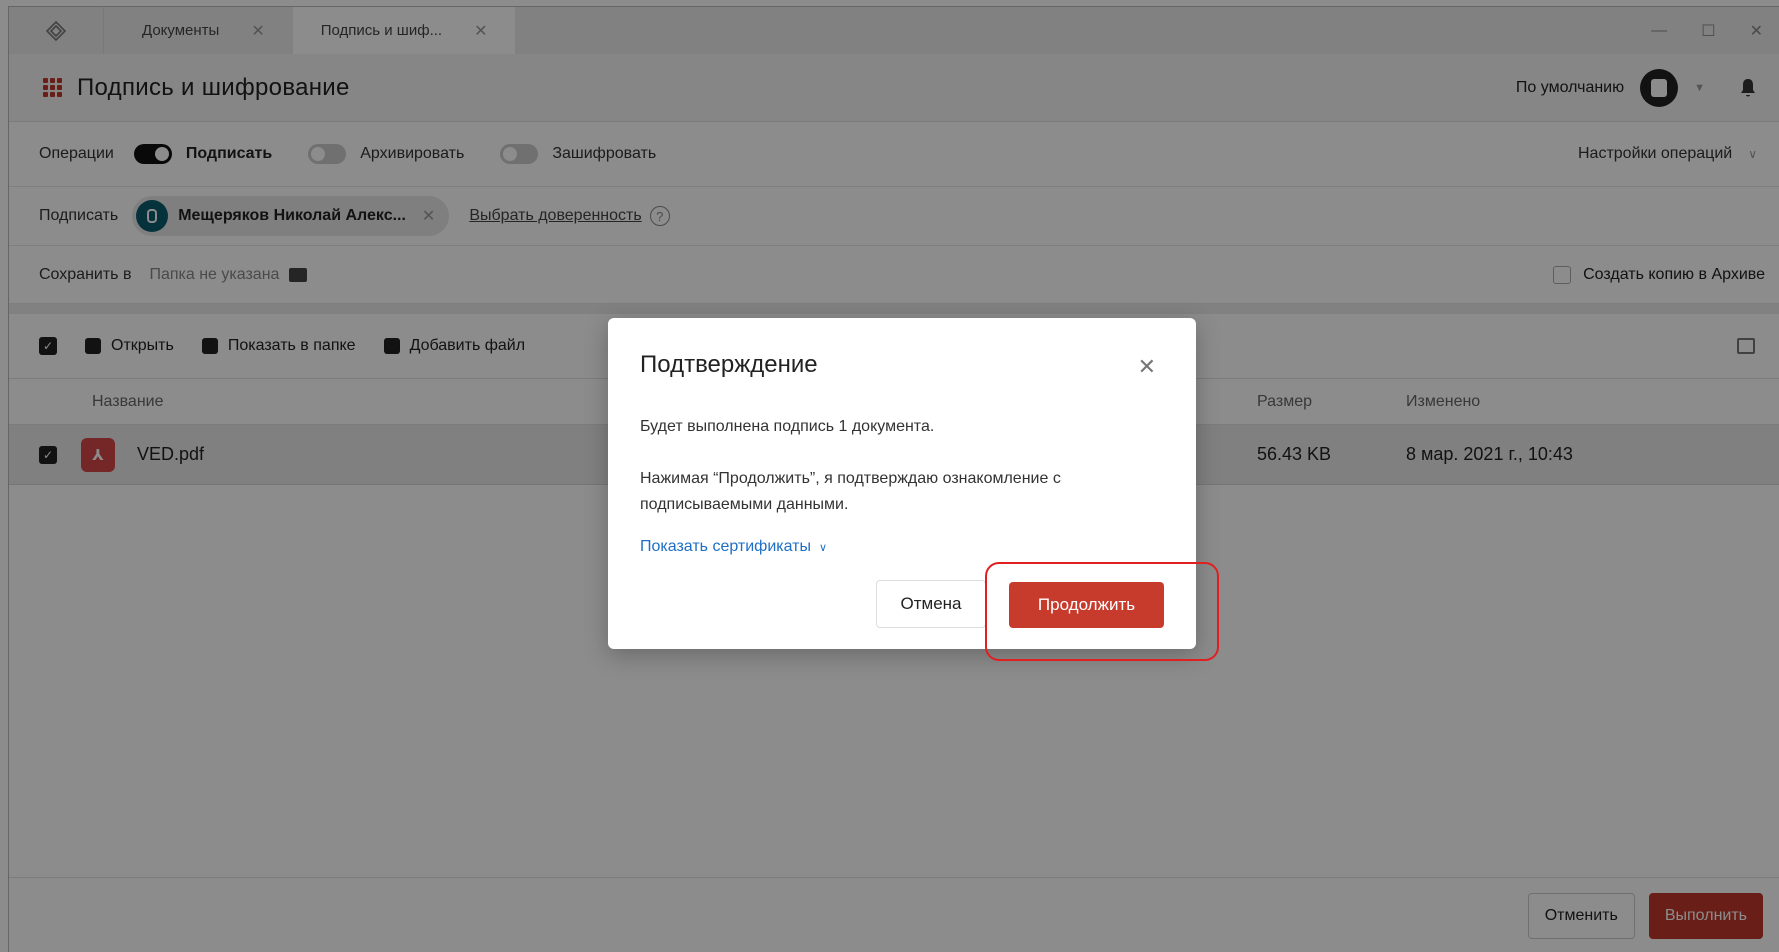 The image size is (1779, 952). Describe the element at coordinates (823, 548) in the screenshot. I see `chevron-down-icon: ∨` at that location.